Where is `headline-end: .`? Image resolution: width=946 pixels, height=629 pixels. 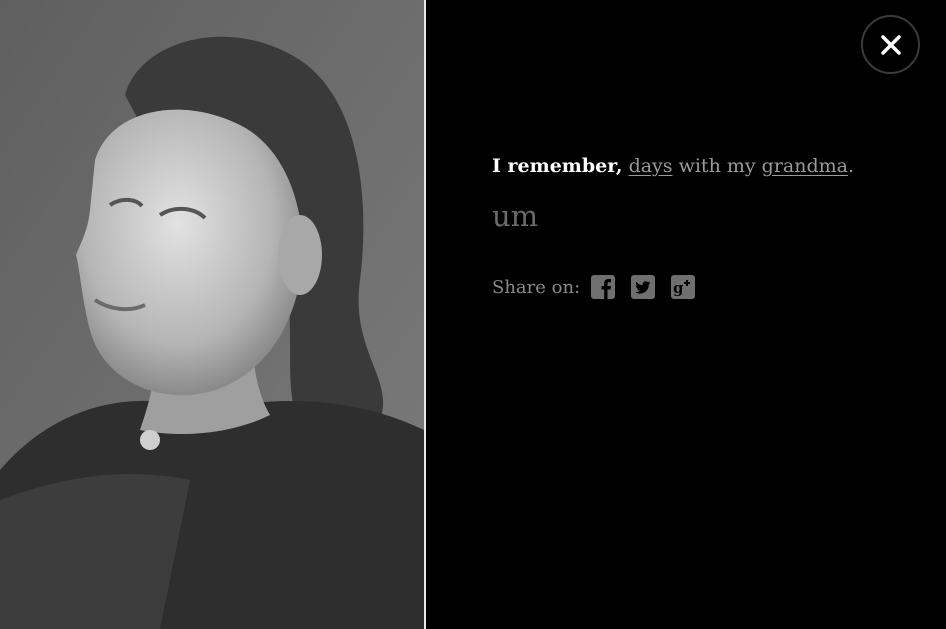 headline-end: . is located at coordinates (851, 166).